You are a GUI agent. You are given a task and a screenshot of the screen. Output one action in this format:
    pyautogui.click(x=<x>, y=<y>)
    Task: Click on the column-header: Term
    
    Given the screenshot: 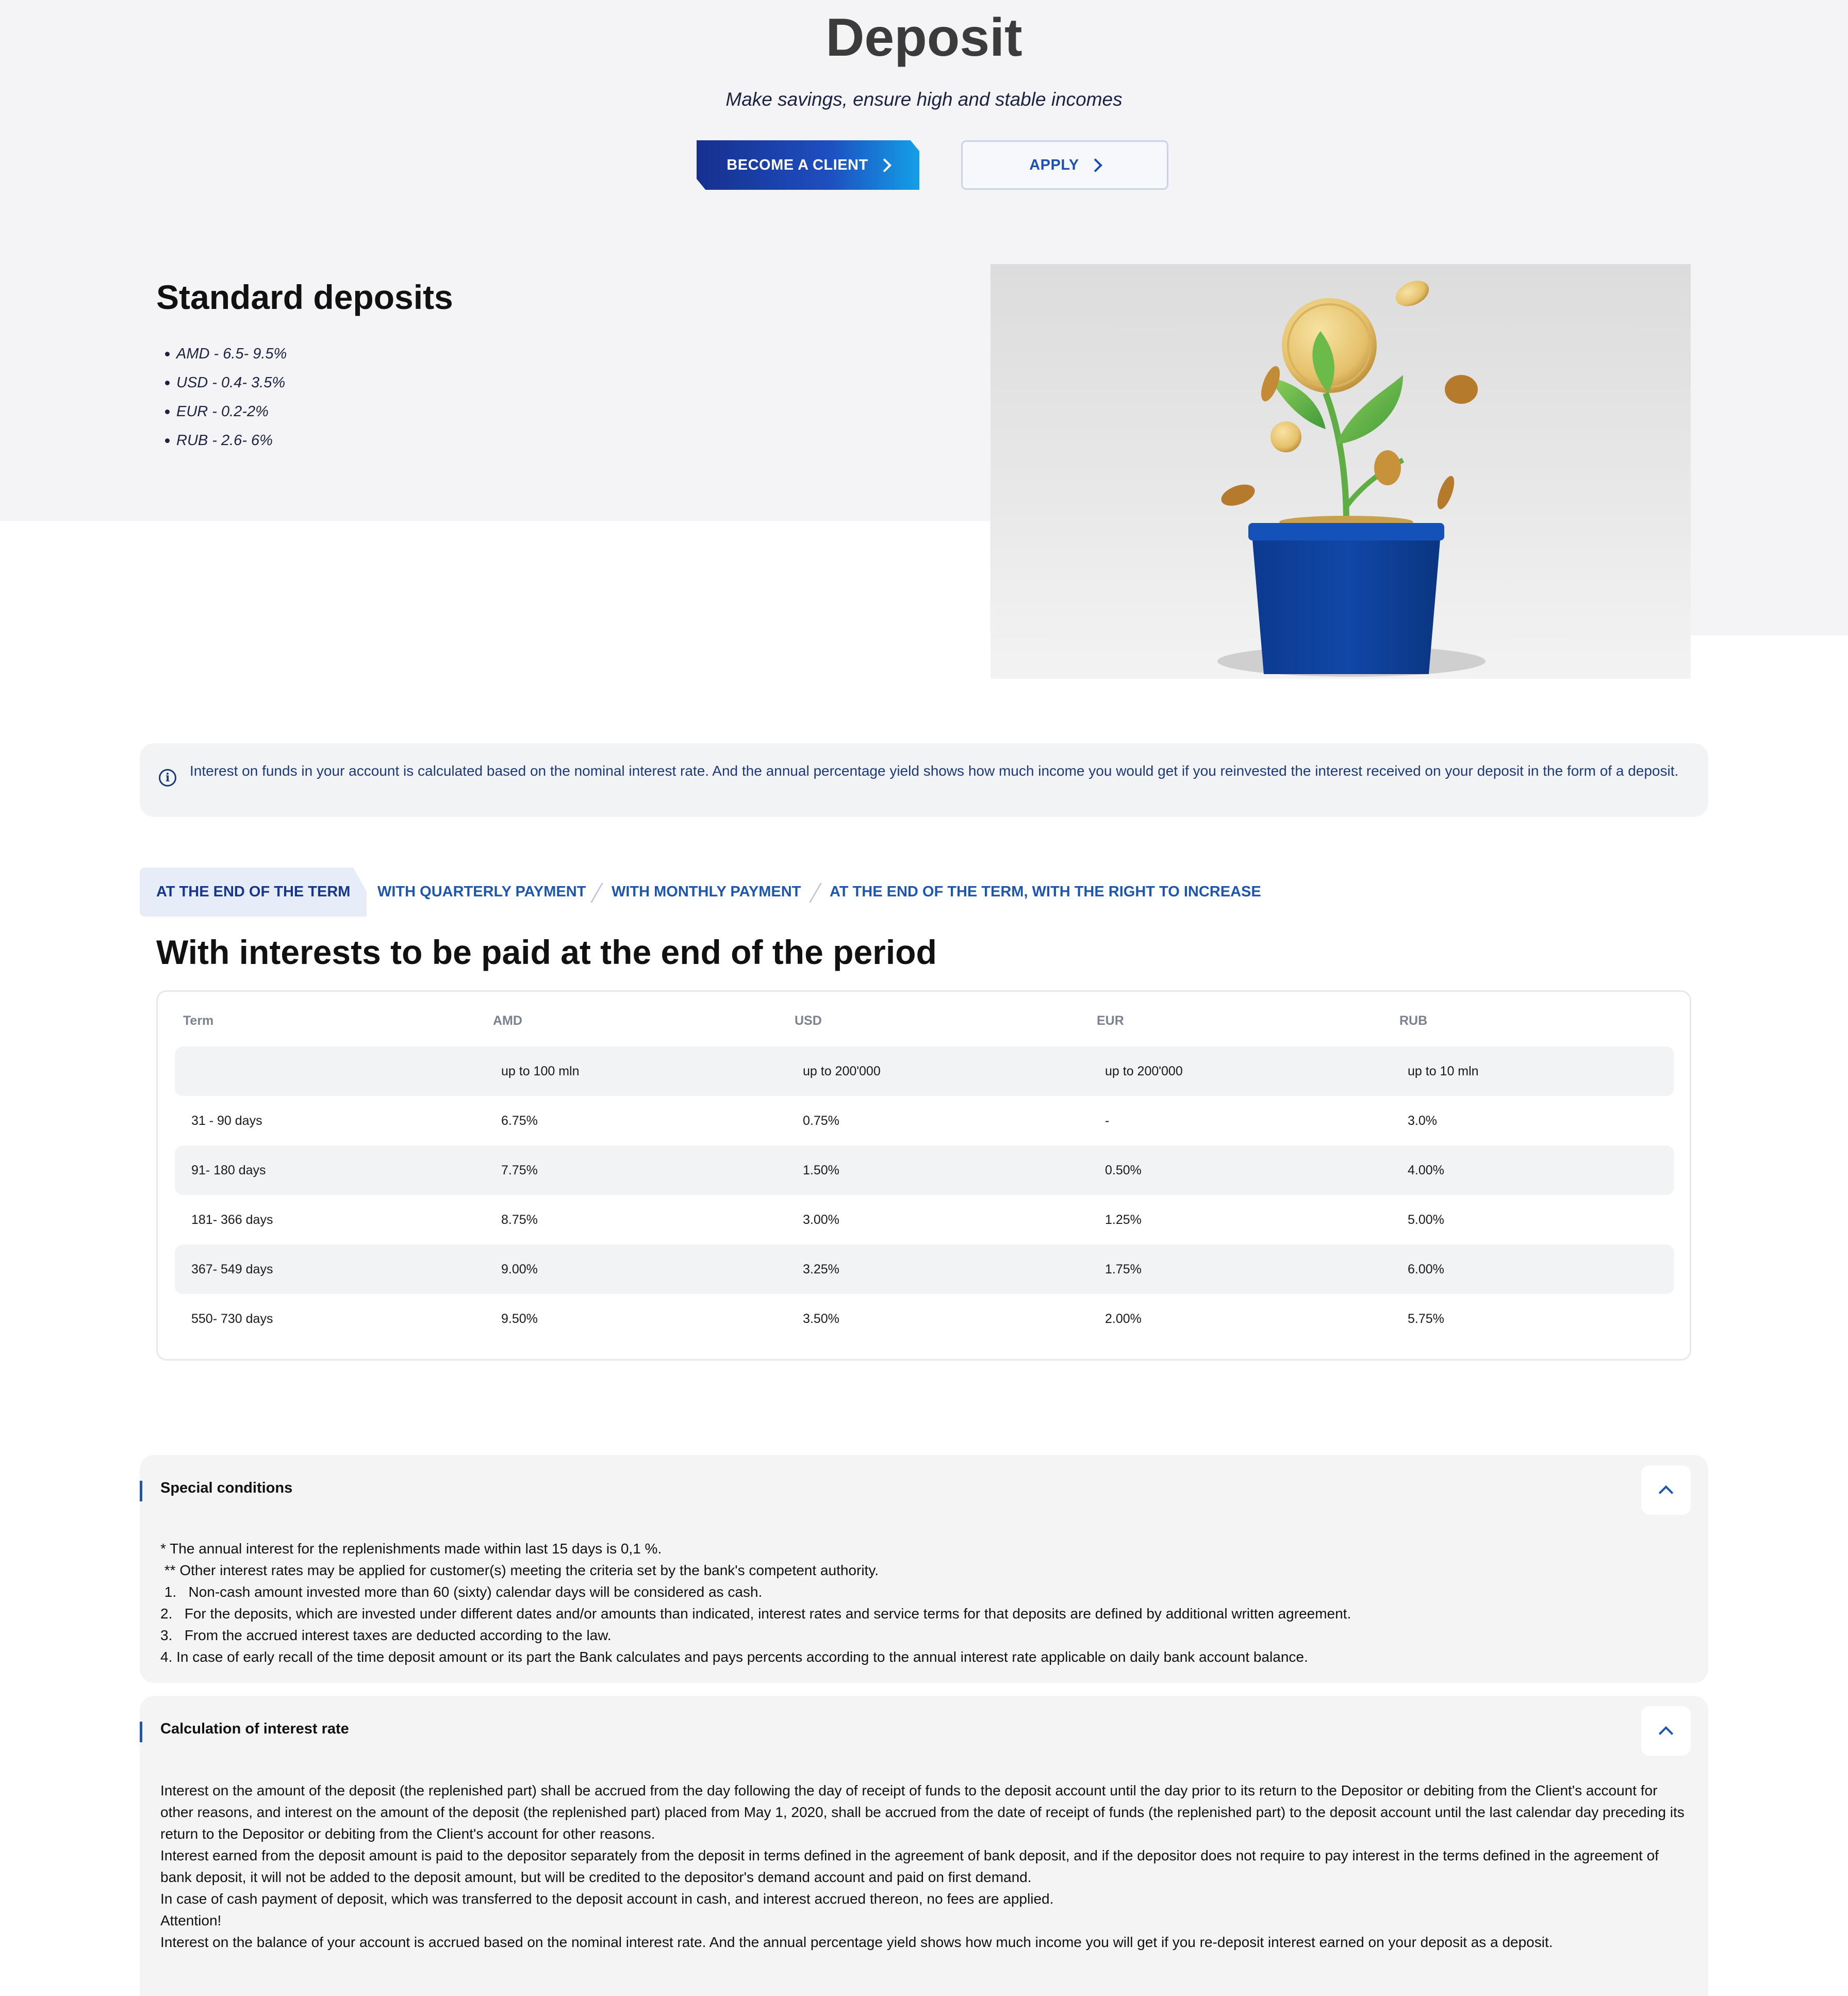 What is the action you would take?
    pyautogui.click(x=198, y=1020)
    